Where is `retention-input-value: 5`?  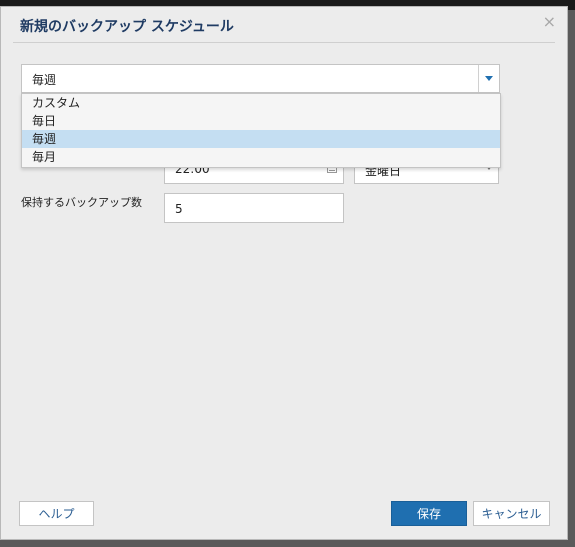 retention-input-value: 5 is located at coordinates (179, 209).